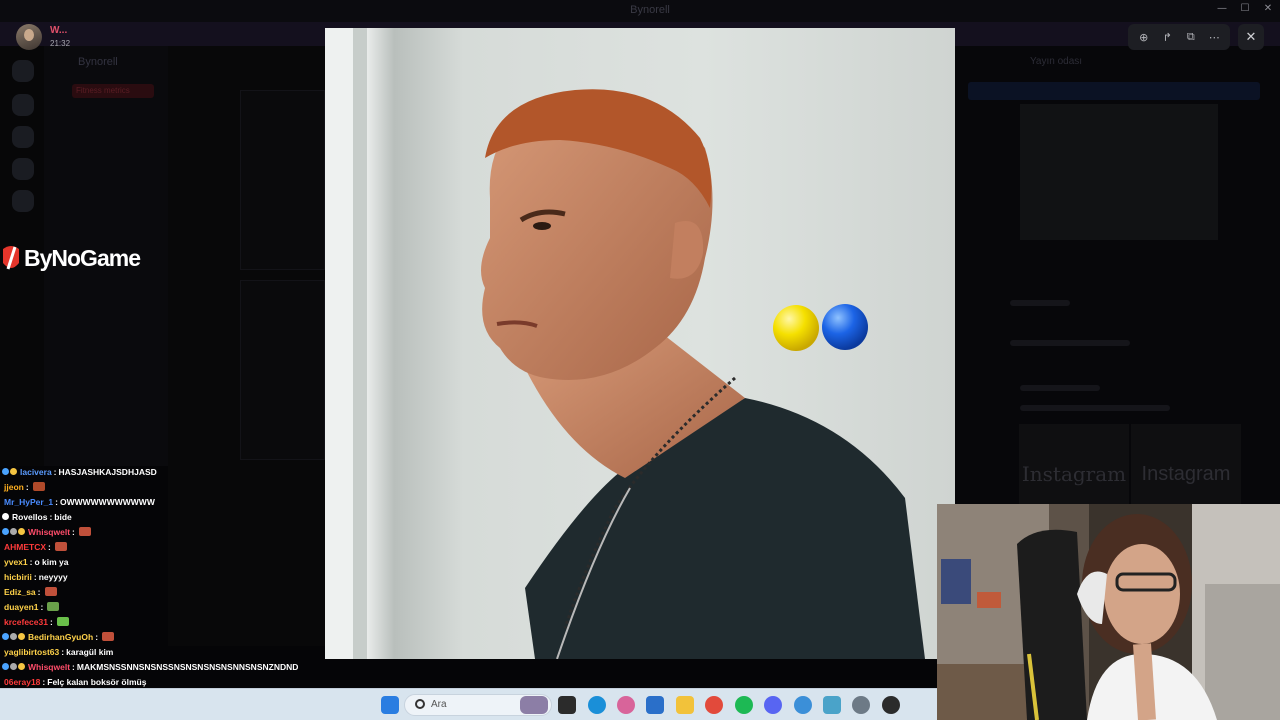 Image resolution: width=1280 pixels, height=720 pixels. What do you see at coordinates (685, 705) in the screenshot?
I see `file-explorer-icon` at bounding box center [685, 705].